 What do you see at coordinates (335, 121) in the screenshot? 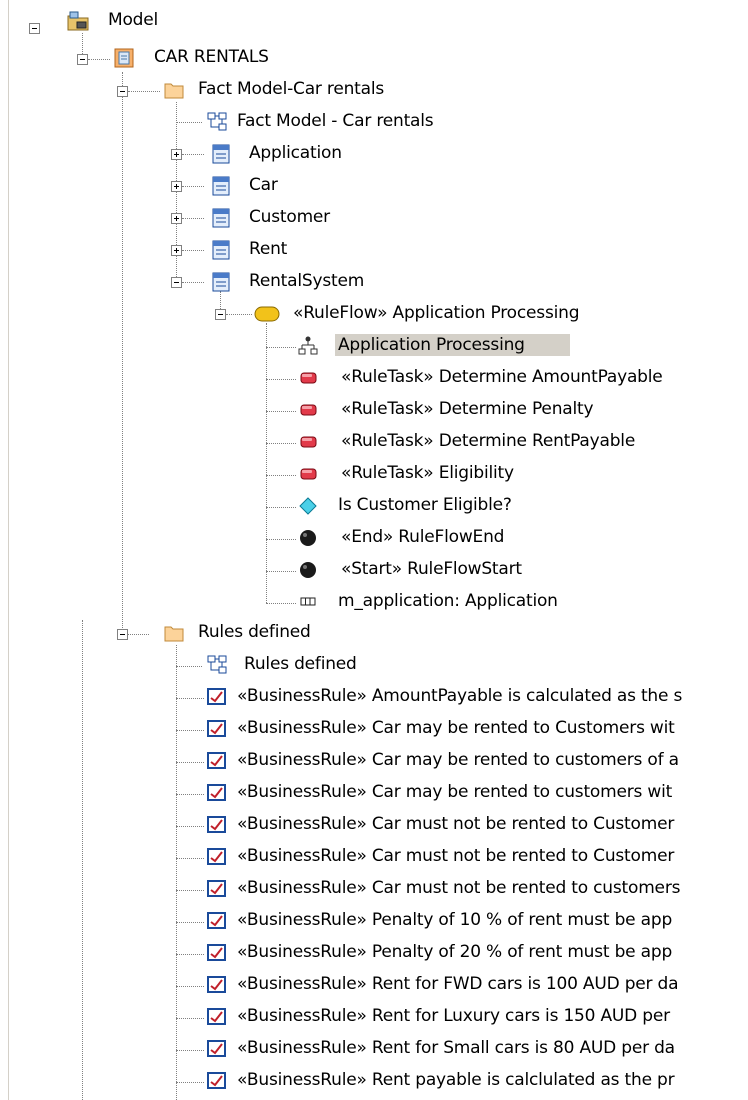
I see `diagram-label: Fact Model - Car rentals` at bounding box center [335, 121].